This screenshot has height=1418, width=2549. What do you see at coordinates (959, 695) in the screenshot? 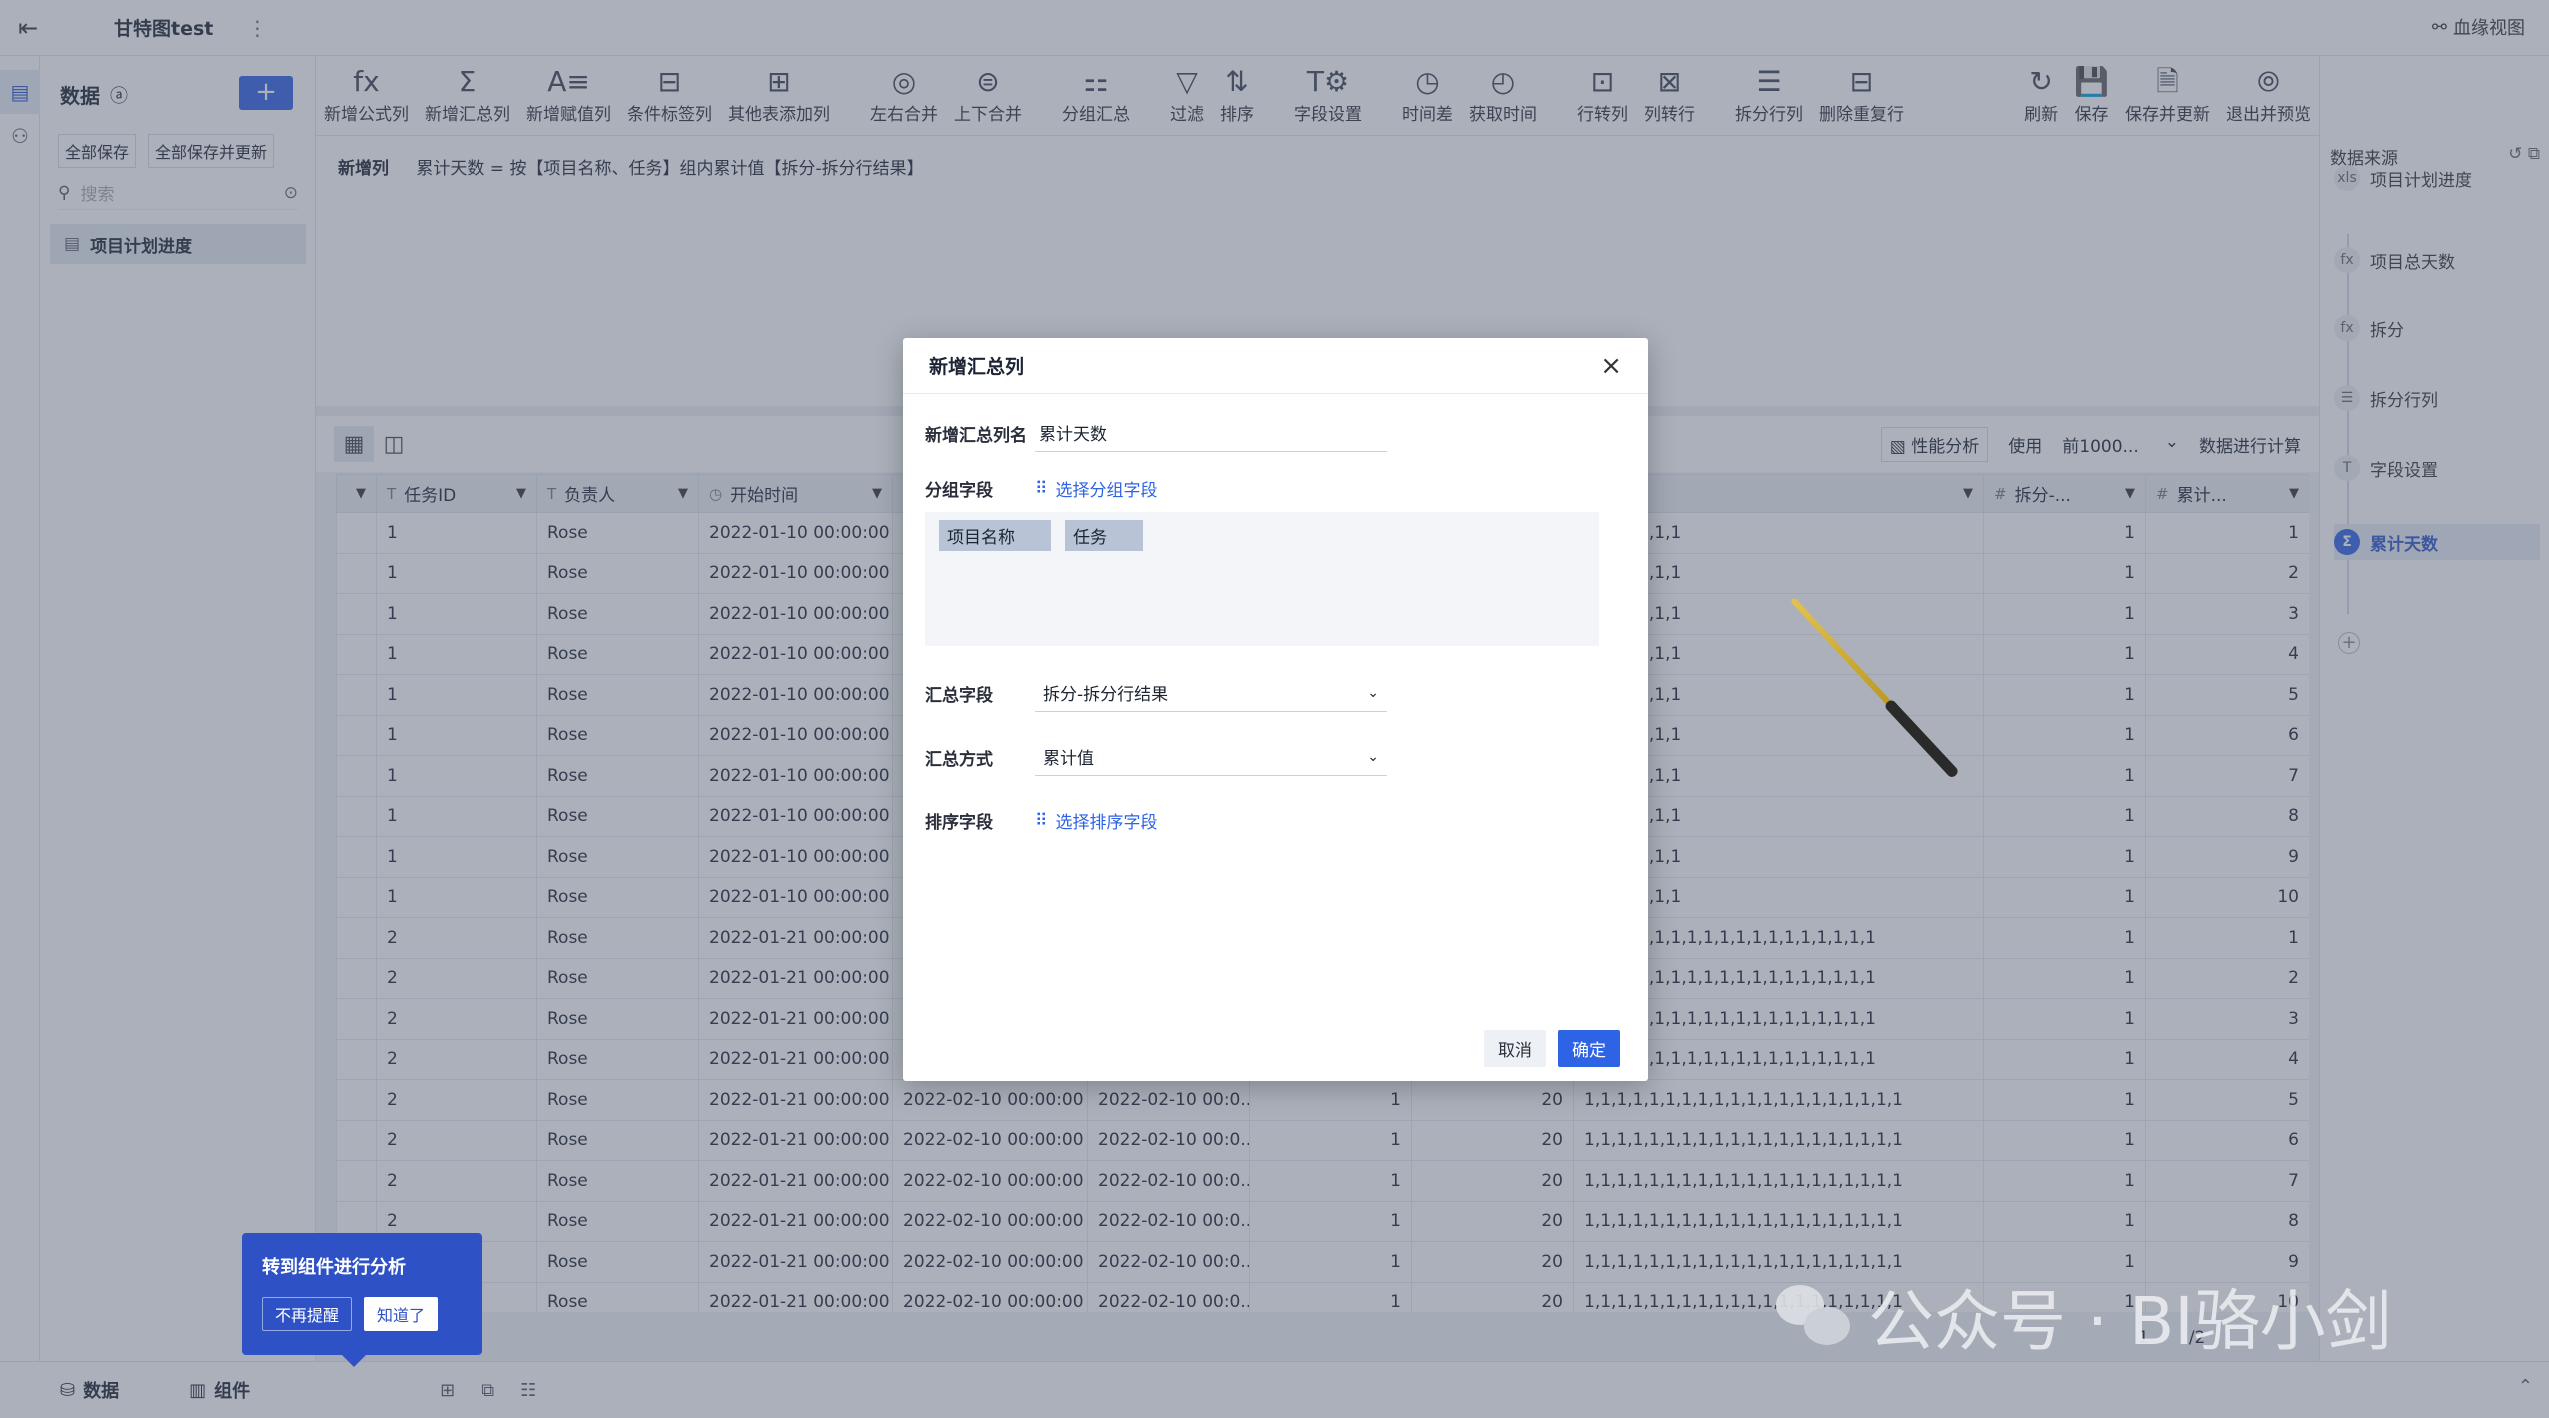
I see `summary-field-label: 汇总字段` at bounding box center [959, 695].